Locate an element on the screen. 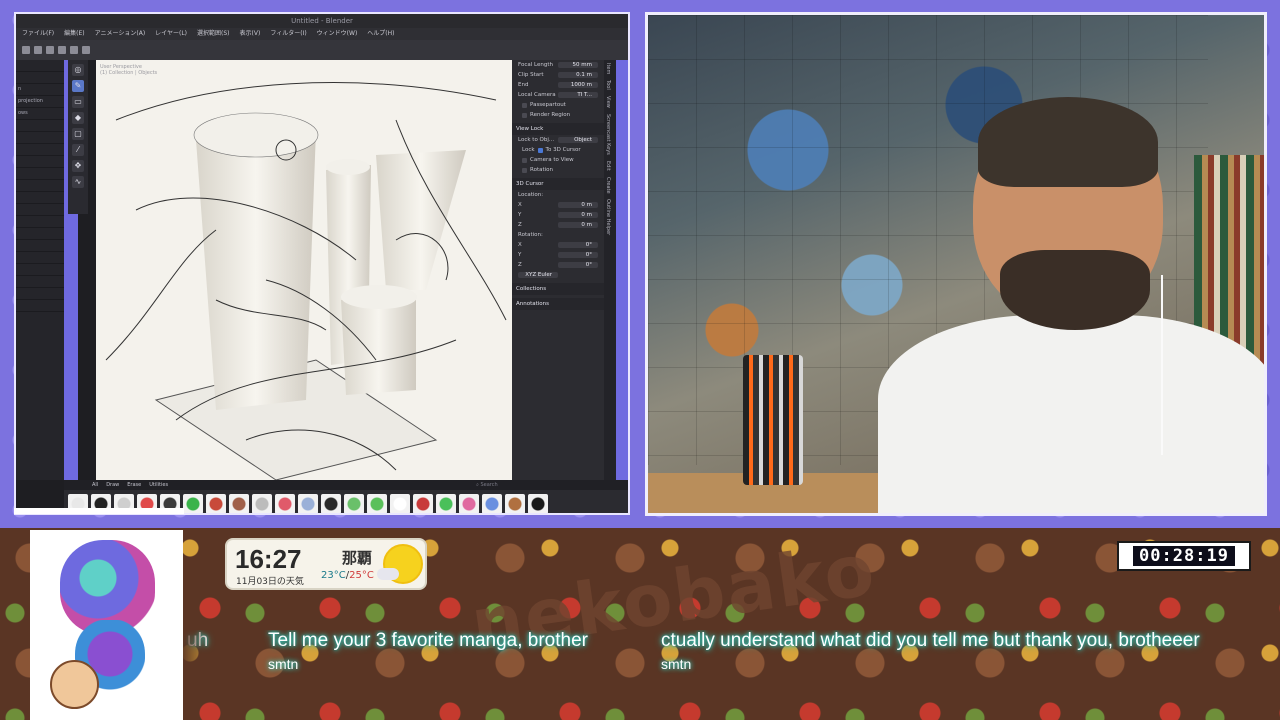 The width and height of the screenshot is (1280, 720). 3d-cursor-header: 3D Cursor is located at coordinates (558, 184).